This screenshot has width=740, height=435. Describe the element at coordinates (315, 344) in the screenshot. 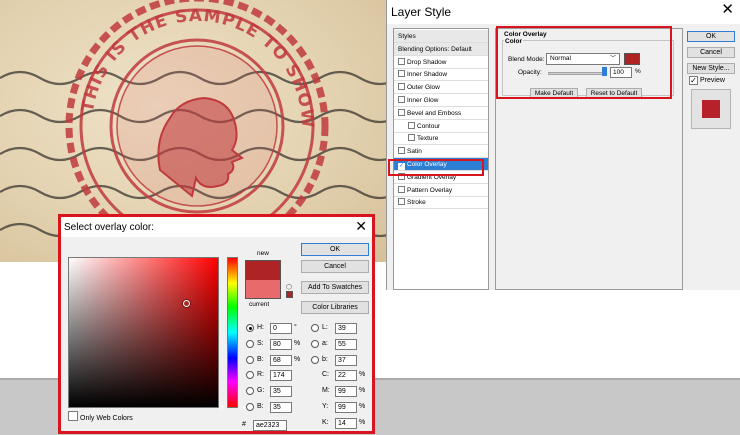

I see `lab-a-radio` at that location.